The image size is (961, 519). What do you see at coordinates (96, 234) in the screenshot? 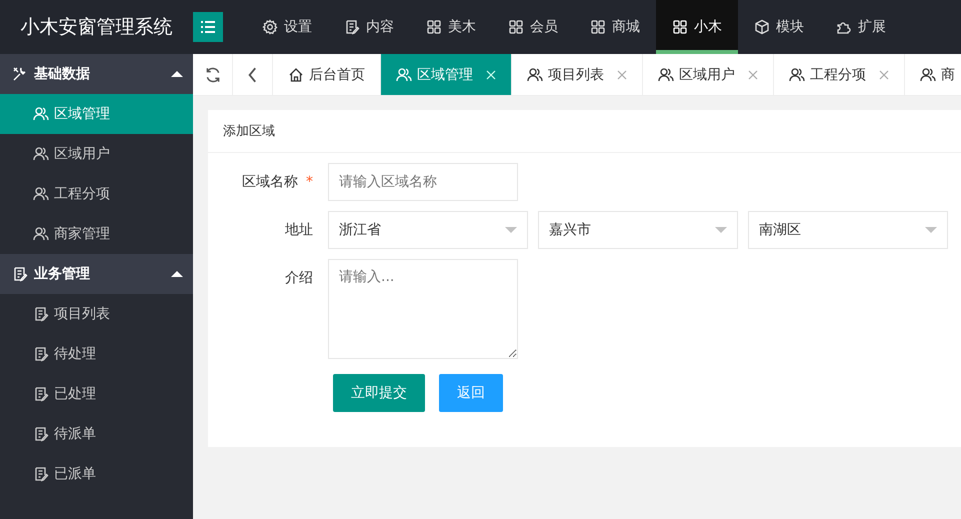
I see `sidebar-item: 商家管理` at bounding box center [96, 234].